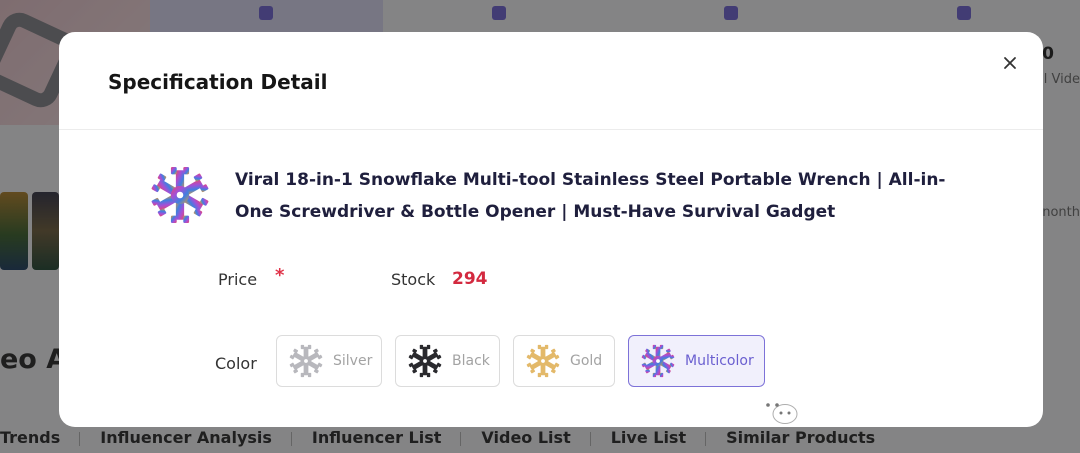 The height and width of the screenshot is (453, 1080). What do you see at coordinates (236, 363) in the screenshot?
I see `color-label: Color` at bounding box center [236, 363].